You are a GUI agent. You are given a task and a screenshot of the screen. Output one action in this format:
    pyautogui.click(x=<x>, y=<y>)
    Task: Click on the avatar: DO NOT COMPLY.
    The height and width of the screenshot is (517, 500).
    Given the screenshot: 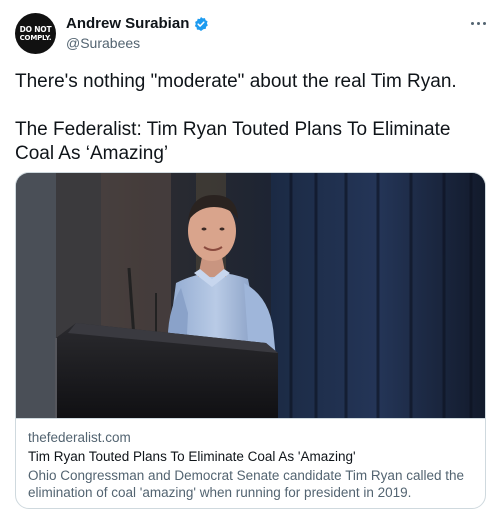 What is the action you would take?
    pyautogui.click(x=35, y=33)
    